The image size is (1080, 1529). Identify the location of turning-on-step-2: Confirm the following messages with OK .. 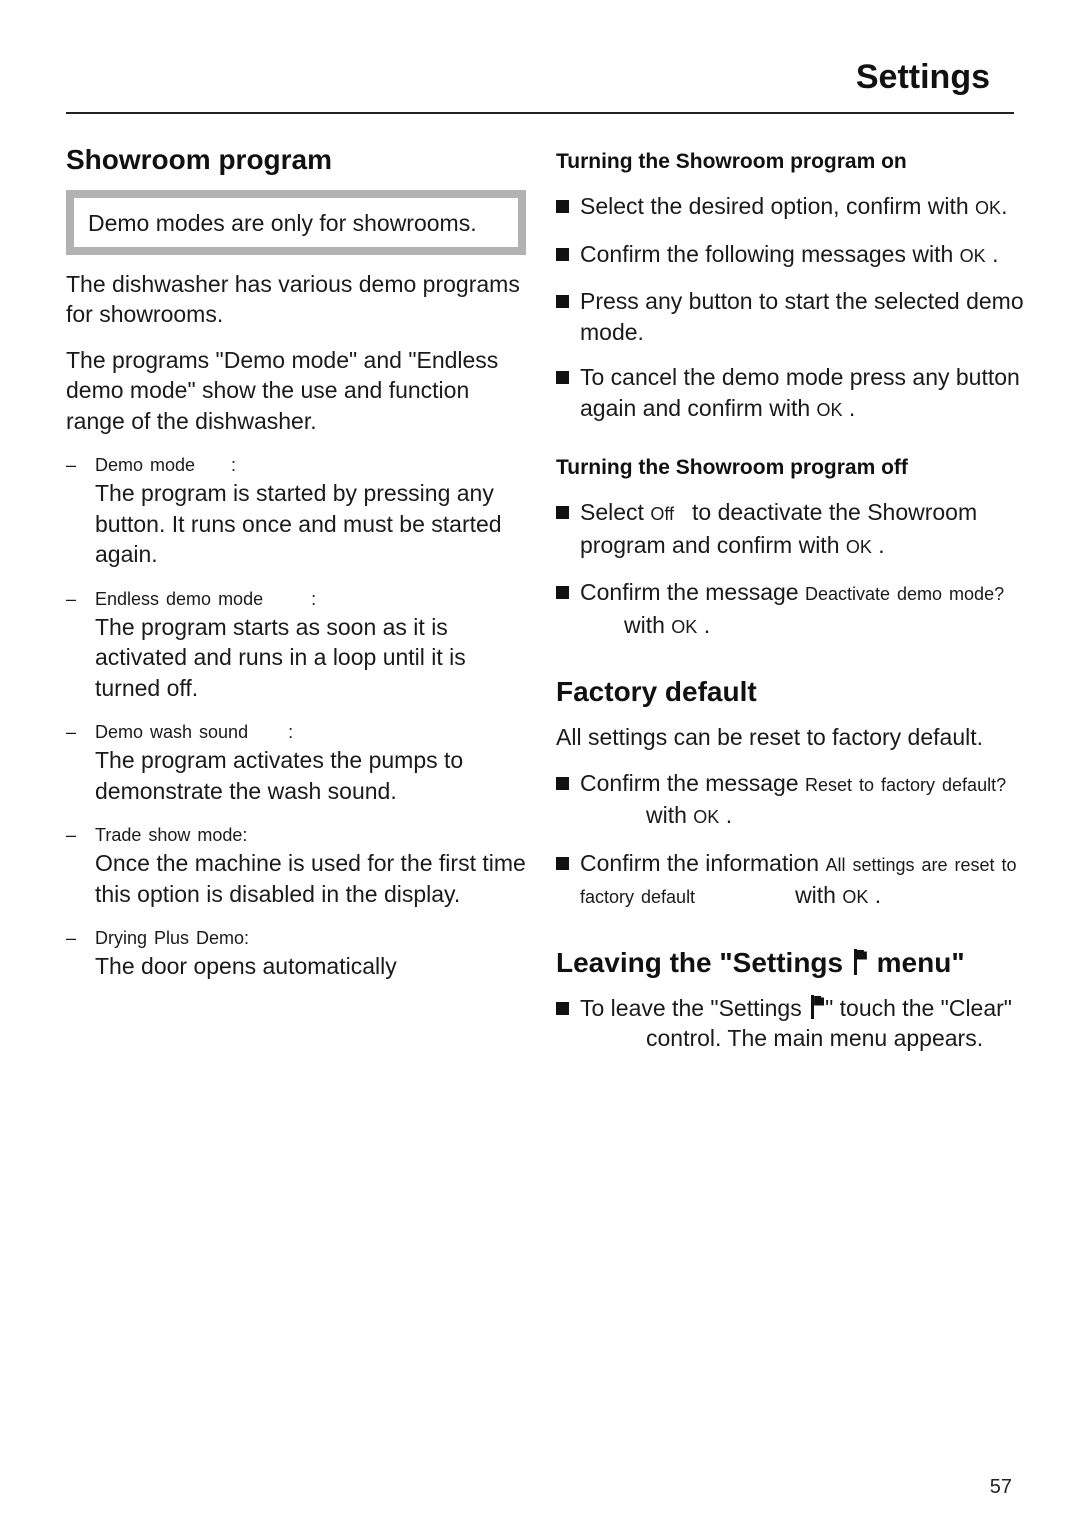
(791, 255).